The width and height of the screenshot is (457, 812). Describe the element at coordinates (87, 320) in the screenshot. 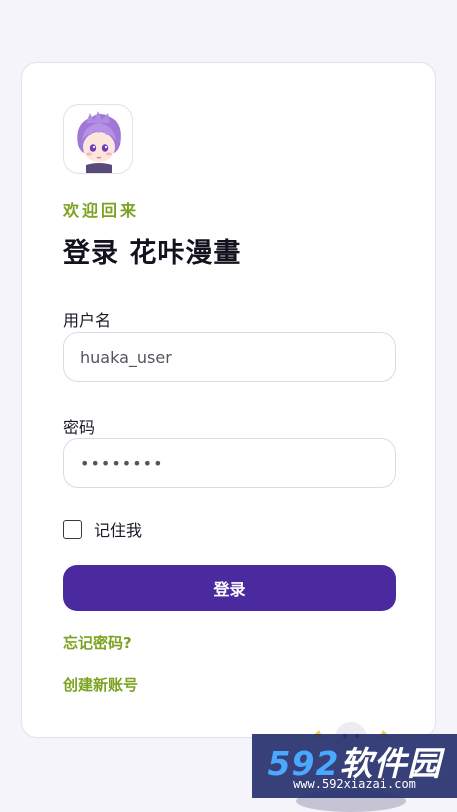

I see `username-label: 用户名` at that location.